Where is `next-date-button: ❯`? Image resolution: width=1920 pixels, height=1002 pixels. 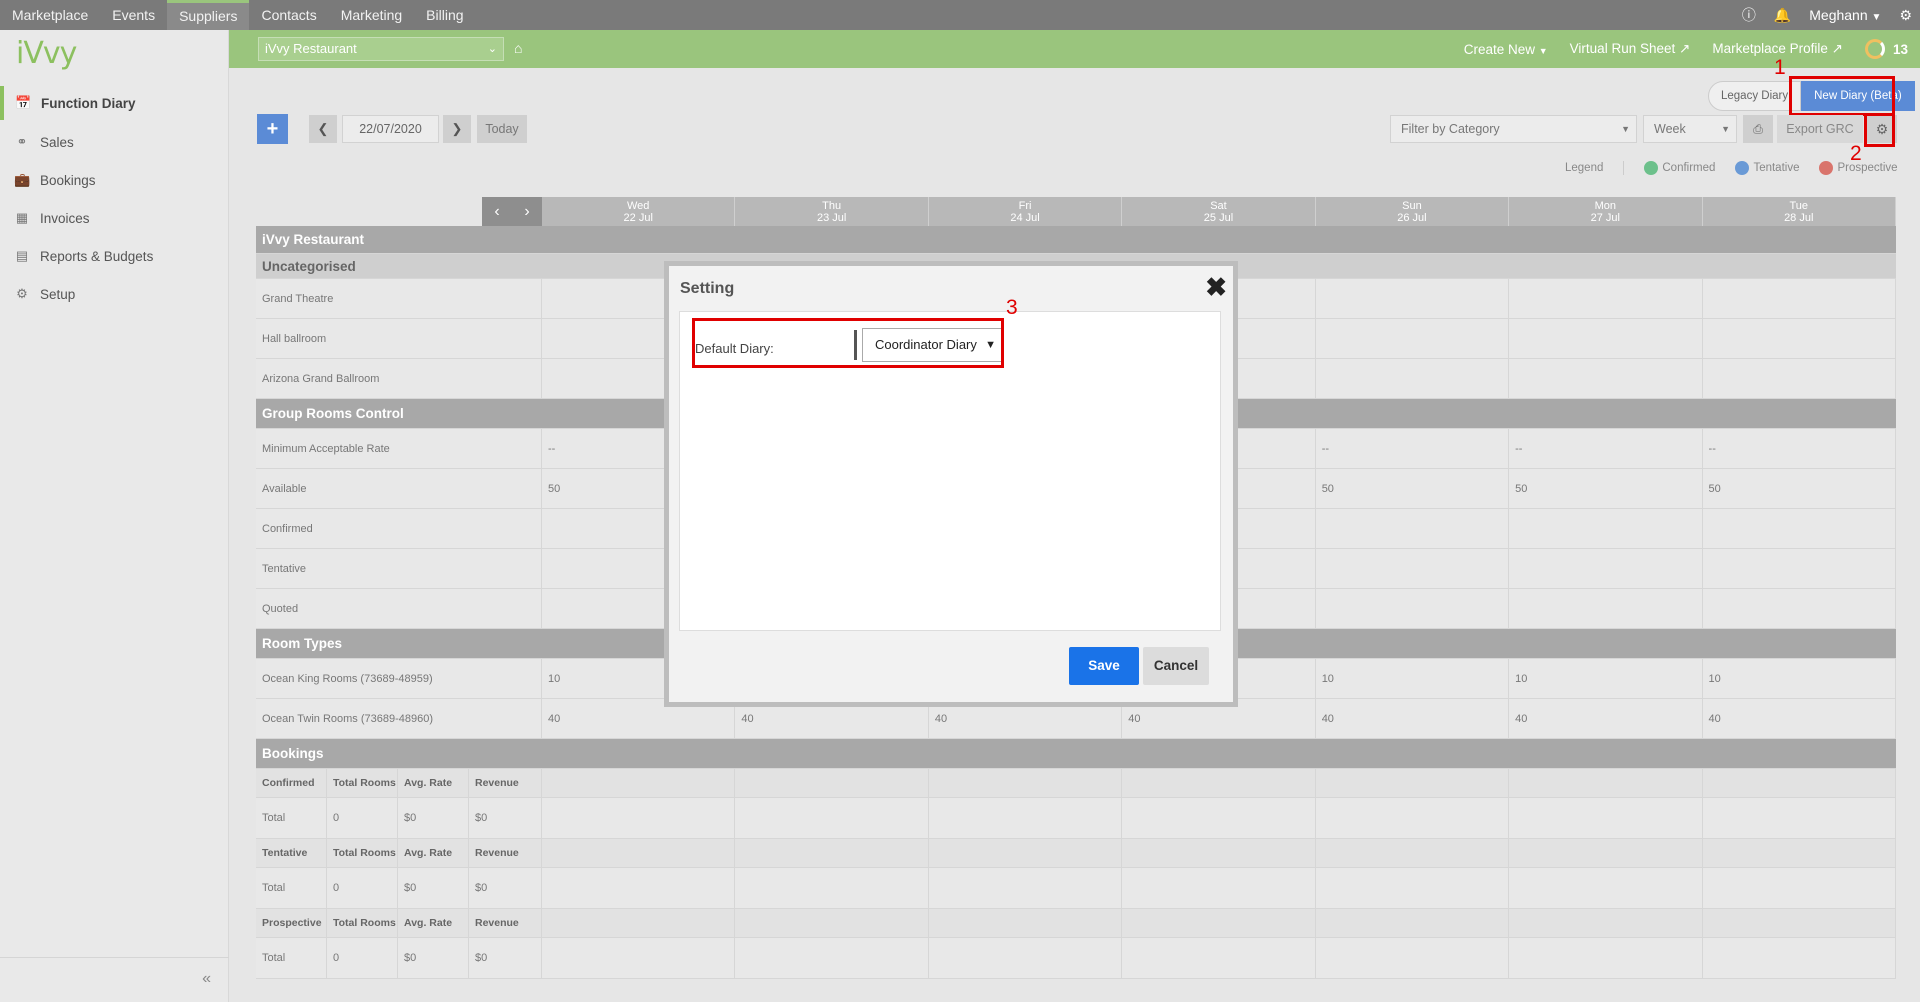 next-date-button: ❯ is located at coordinates (457, 129).